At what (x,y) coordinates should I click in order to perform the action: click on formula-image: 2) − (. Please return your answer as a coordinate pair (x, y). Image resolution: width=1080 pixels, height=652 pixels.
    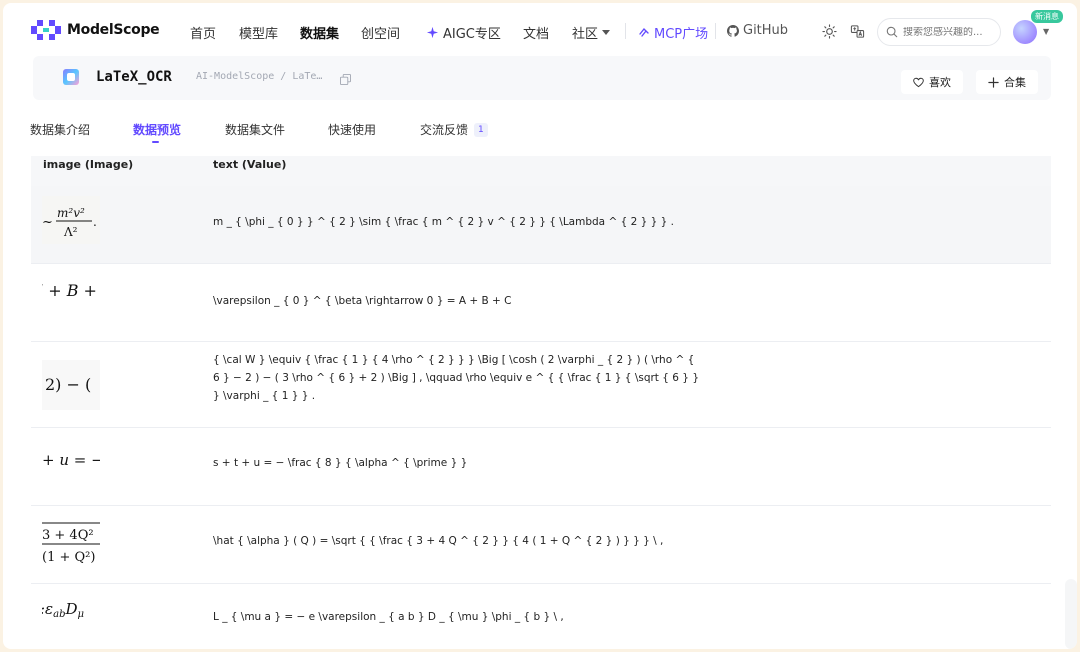
    Looking at the image, I should click on (71, 385).